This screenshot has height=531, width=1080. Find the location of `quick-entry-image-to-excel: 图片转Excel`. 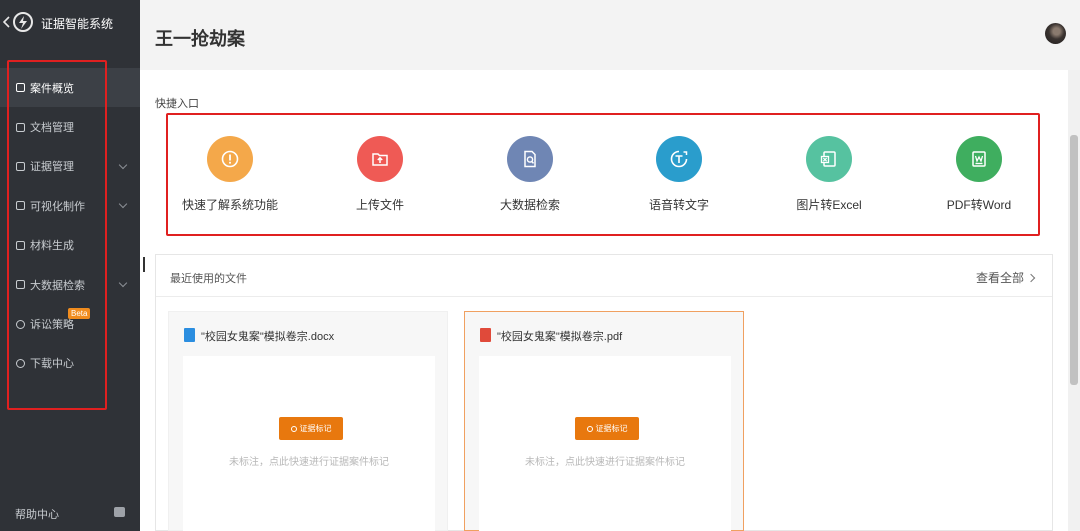

quick-entry-image-to-excel: 图片转Excel is located at coordinates (829, 174).